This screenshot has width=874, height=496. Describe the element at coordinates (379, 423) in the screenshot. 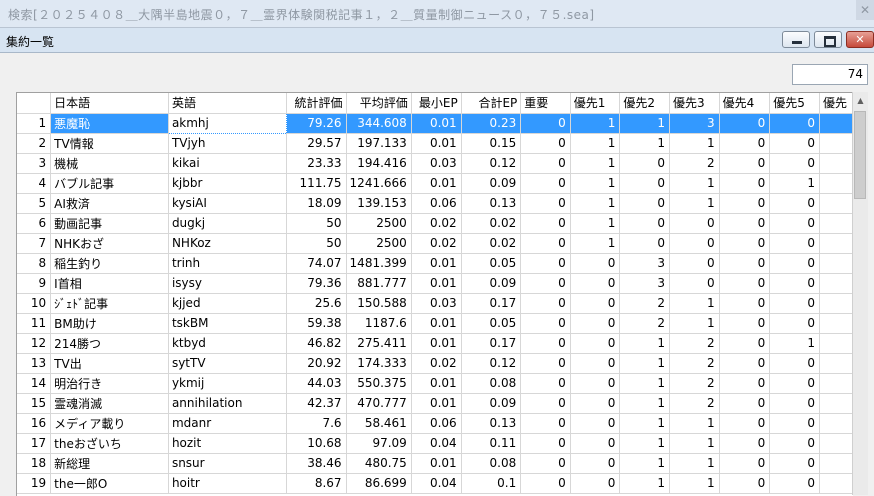

I see `table-cell: 58.461` at that location.